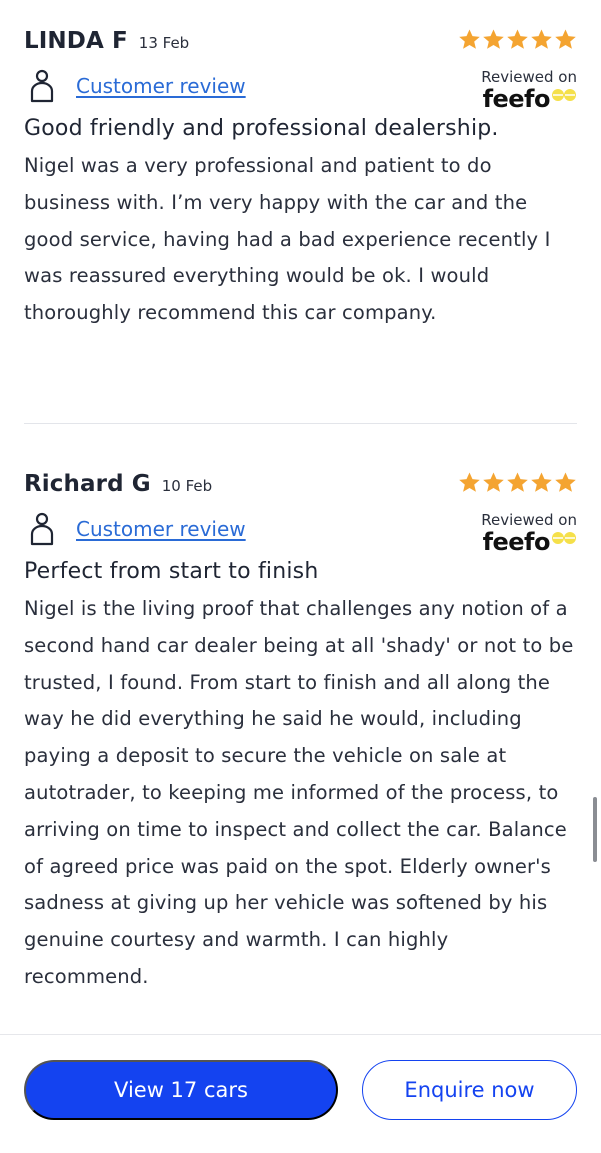  Describe the element at coordinates (181, 1090) in the screenshot. I see `view-cars-button: View 17 cars` at that location.